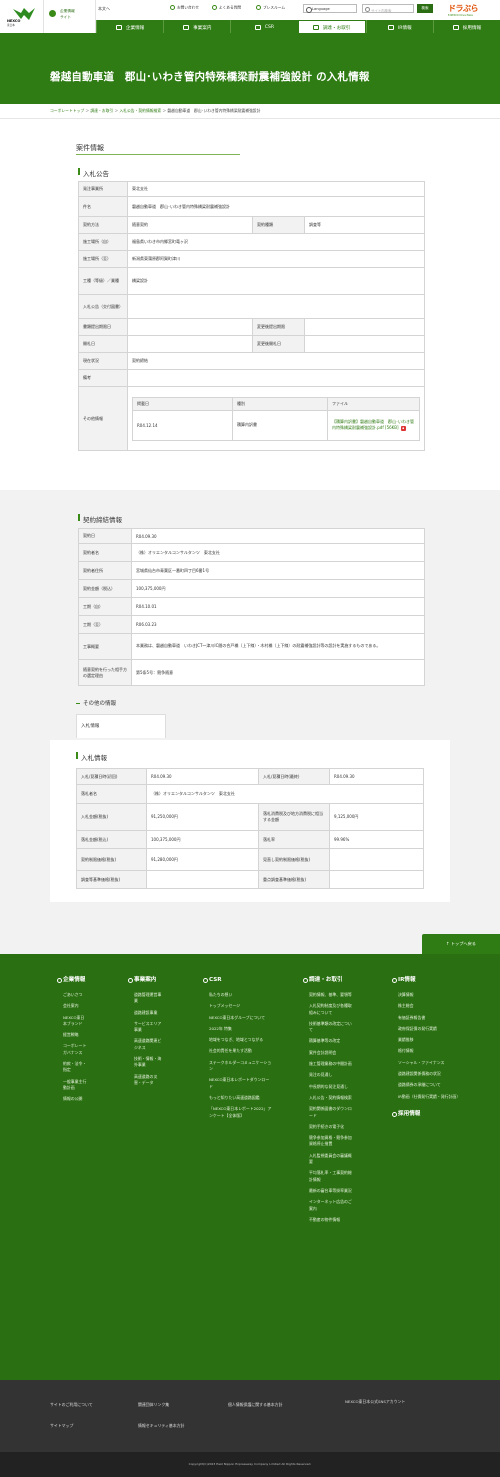 This screenshot has height=1477, width=500. What do you see at coordinates (140, 110) in the screenshot?
I see `breadcrumb-search: 入札公告・契約情報検索` at bounding box center [140, 110].